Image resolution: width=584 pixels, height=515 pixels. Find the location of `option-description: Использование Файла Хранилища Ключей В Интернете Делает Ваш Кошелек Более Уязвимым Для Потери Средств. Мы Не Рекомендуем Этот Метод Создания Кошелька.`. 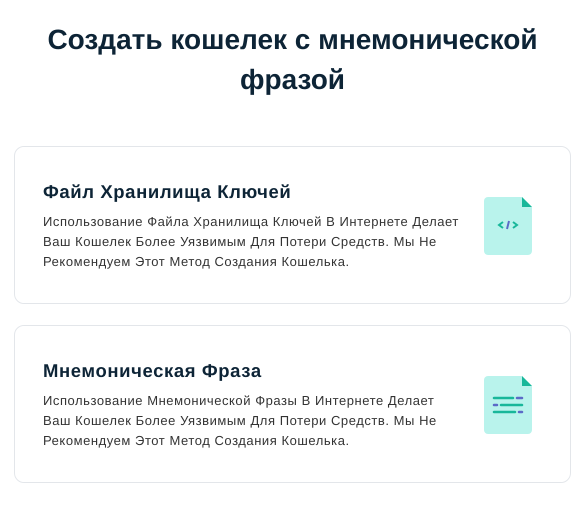

option-description: Использование Файла Хранилища Ключей В Интернете Делает Ваш Кошелек Более Уязвимым Для Потери Средств. Мы Не Рекомендуем Этот Метод Создания Кошелька. is located at coordinates (251, 241).